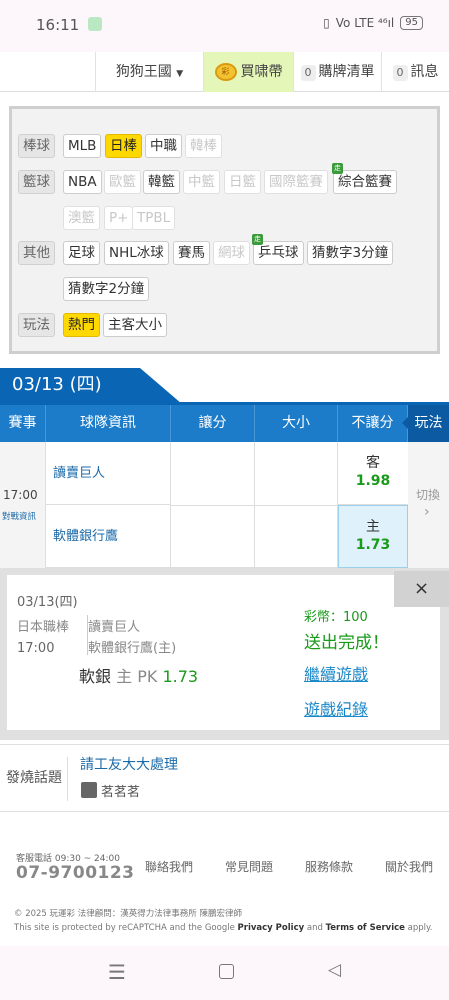 The image size is (449, 1000). I want to click on top-nav: 狗狗王國 ▼ 彩買啸帶 0 購牌清單 0 訊息, so click(224, 72).